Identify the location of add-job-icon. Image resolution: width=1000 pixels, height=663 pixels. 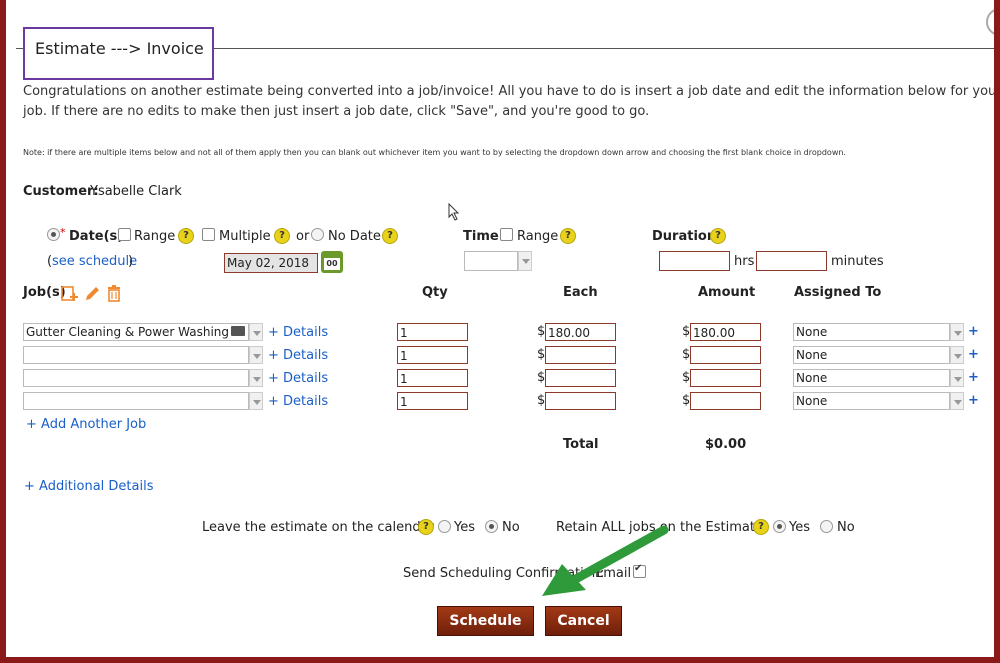
(70, 293).